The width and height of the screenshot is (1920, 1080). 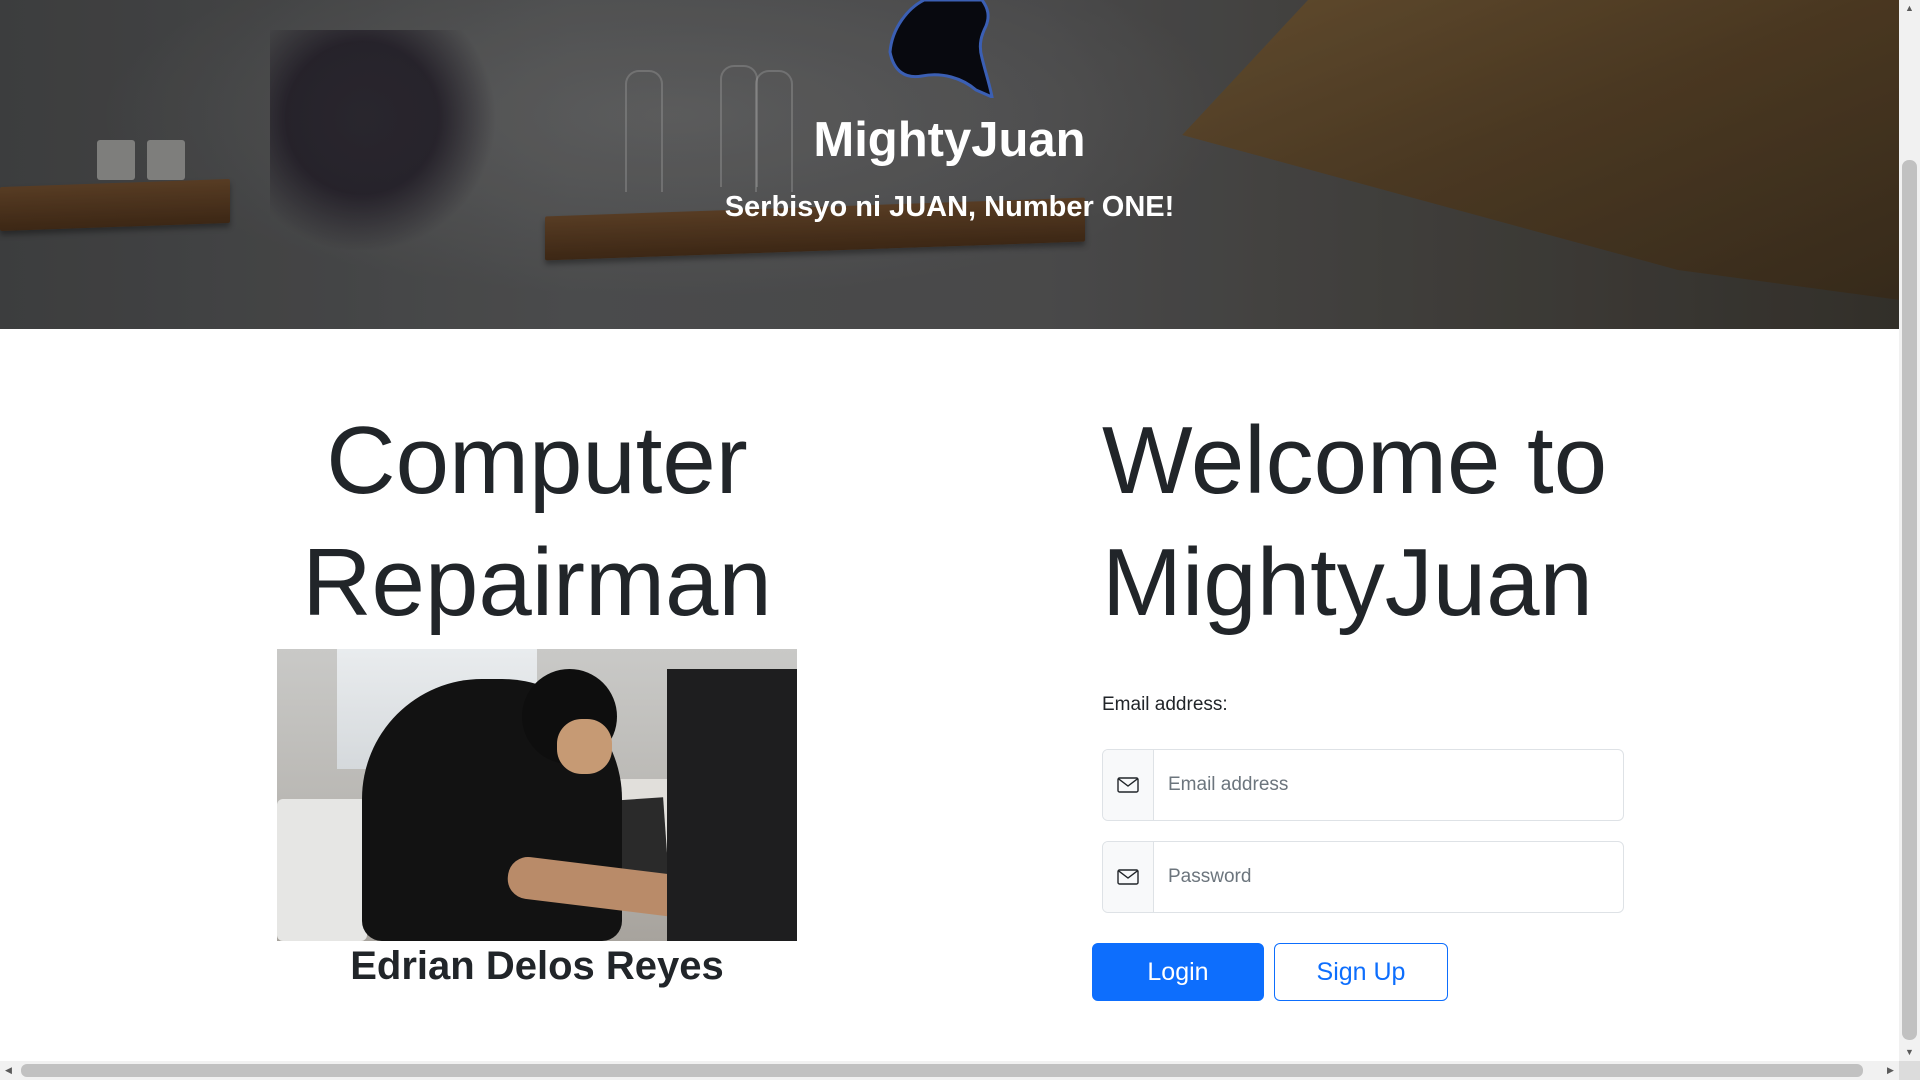 I want to click on horizontal-scroll-thumb, so click(x=942, y=1070).